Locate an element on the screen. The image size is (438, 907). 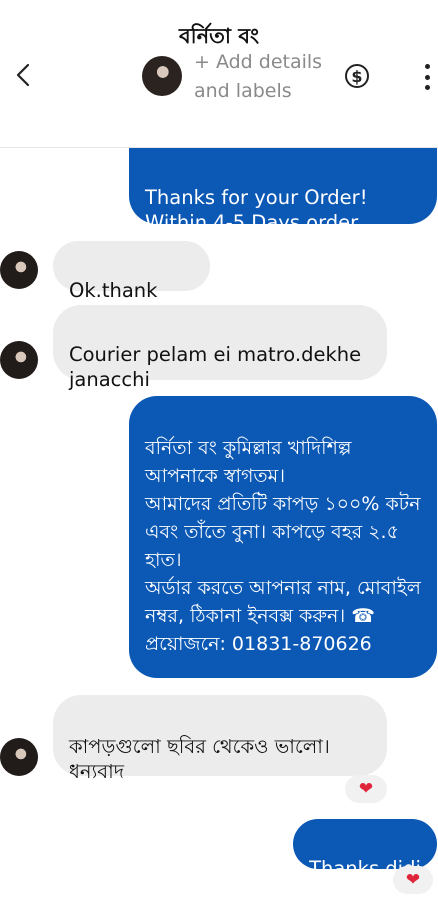
message-text: Courier pelam ei matro.dekhe janacchi is located at coordinates (215, 367).